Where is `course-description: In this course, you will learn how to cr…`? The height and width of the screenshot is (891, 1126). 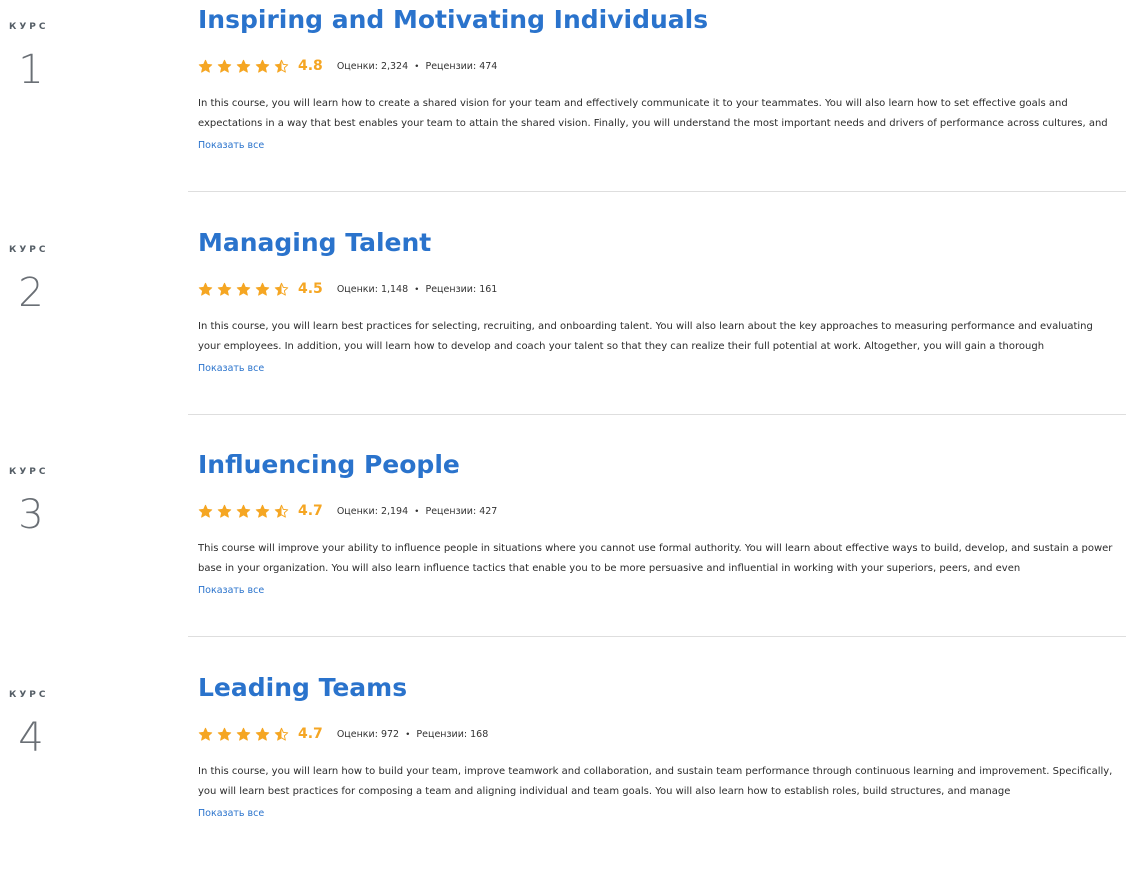 course-description: In this course, you will learn how to cr… is located at coordinates (653, 113).